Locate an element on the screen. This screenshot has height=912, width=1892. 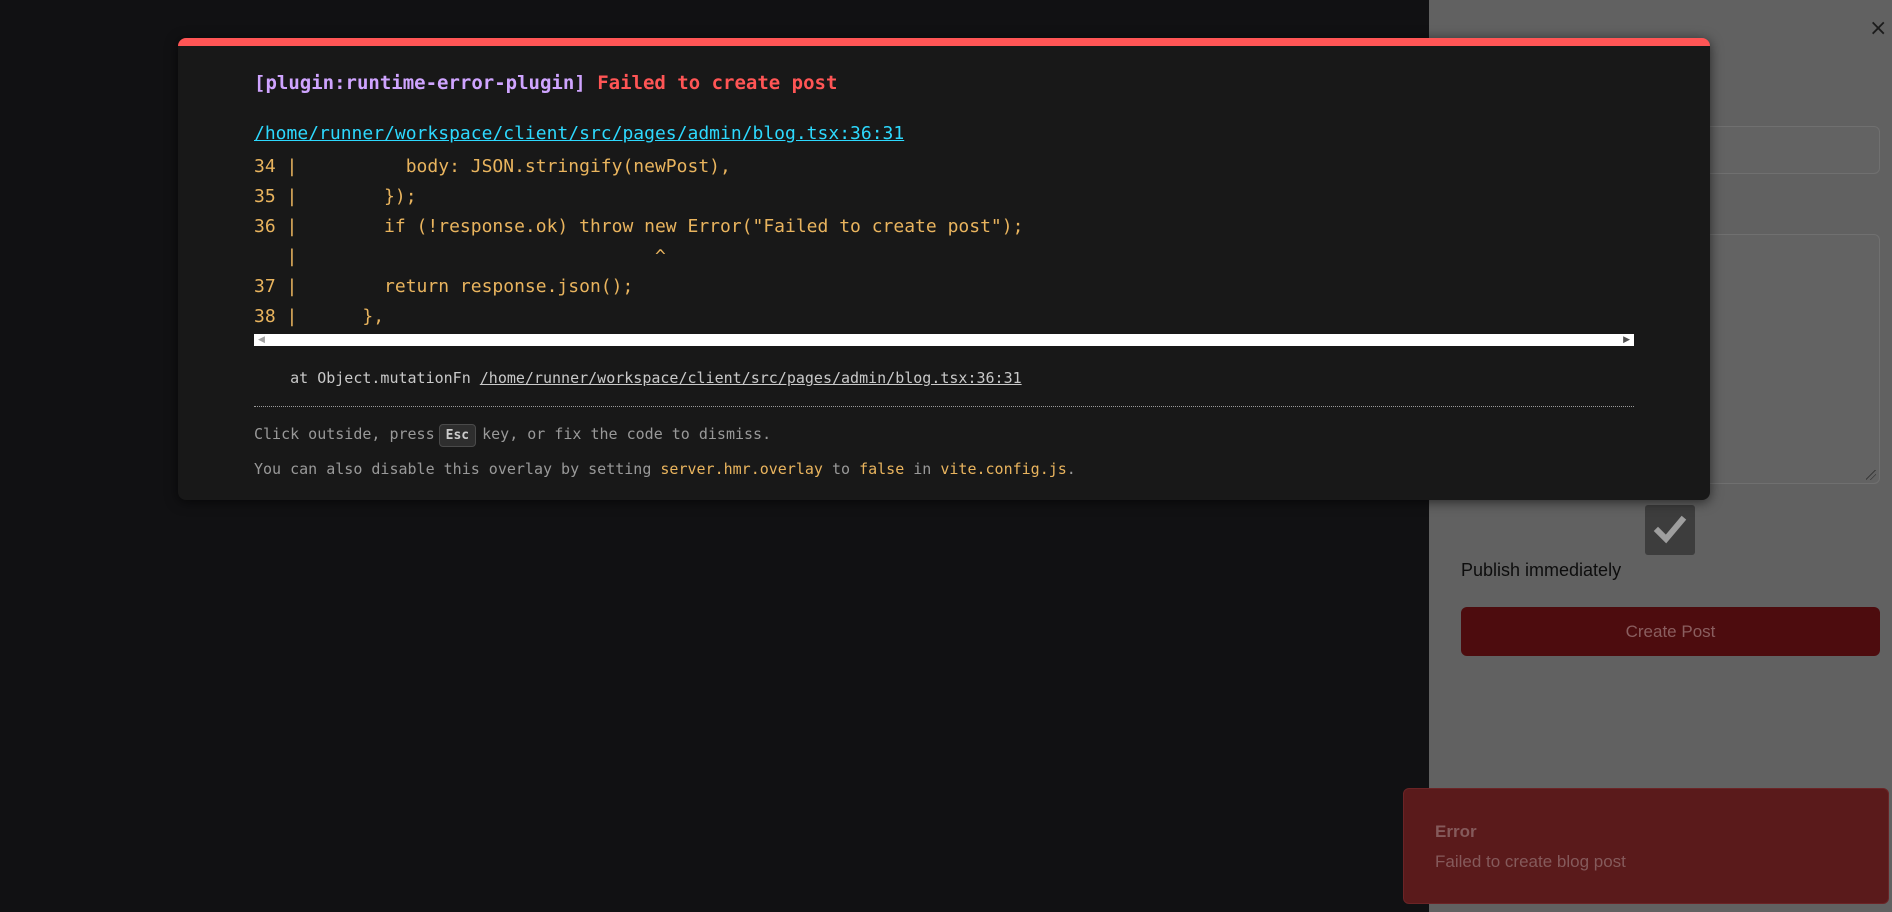
config-value: false is located at coordinates (882, 469).